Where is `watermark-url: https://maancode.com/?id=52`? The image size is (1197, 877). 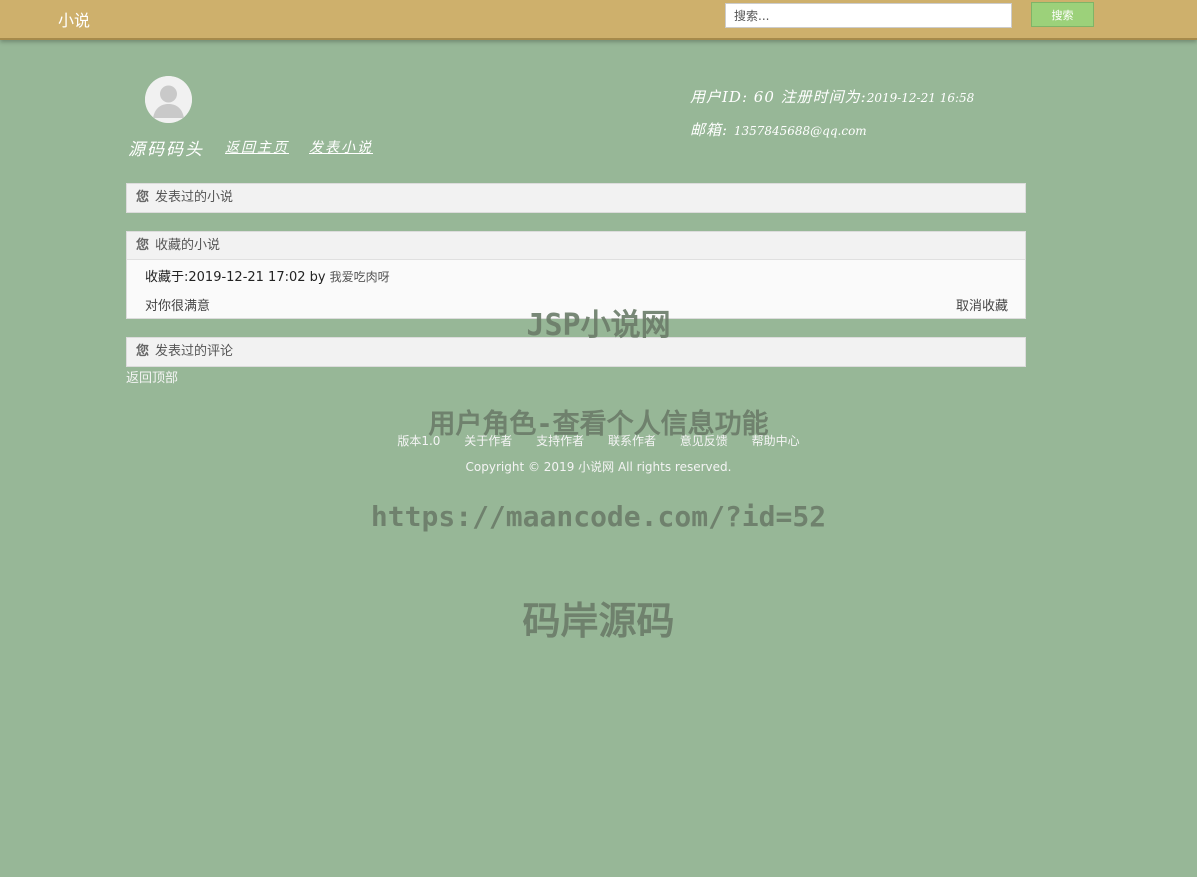
watermark-url: https://maancode.com/?id=52 is located at coordinates (598, 516).